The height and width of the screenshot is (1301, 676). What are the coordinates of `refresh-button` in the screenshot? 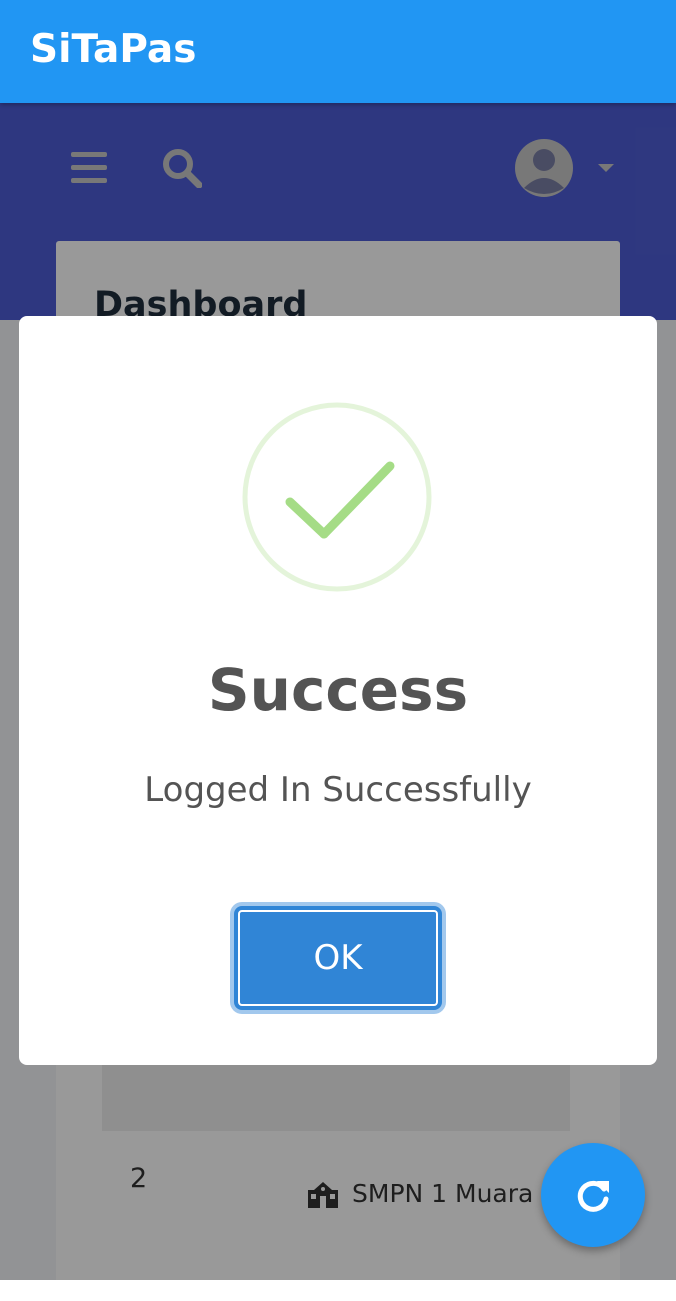 It's located at (593, 1195).